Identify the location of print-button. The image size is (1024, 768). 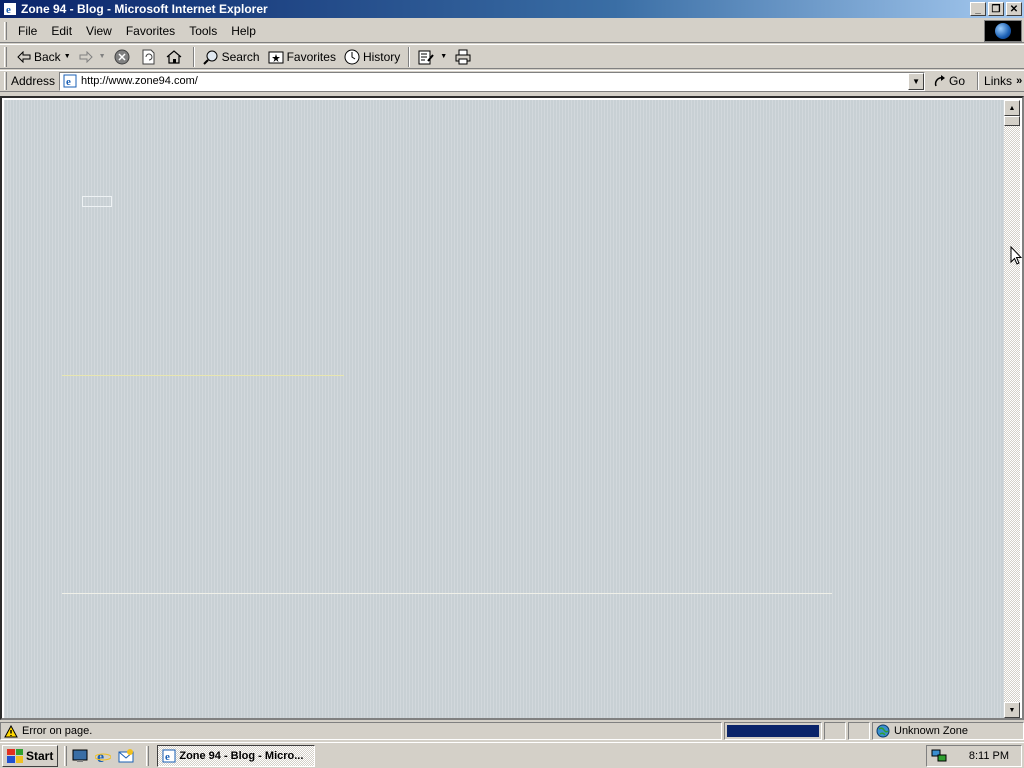
(464, 57).